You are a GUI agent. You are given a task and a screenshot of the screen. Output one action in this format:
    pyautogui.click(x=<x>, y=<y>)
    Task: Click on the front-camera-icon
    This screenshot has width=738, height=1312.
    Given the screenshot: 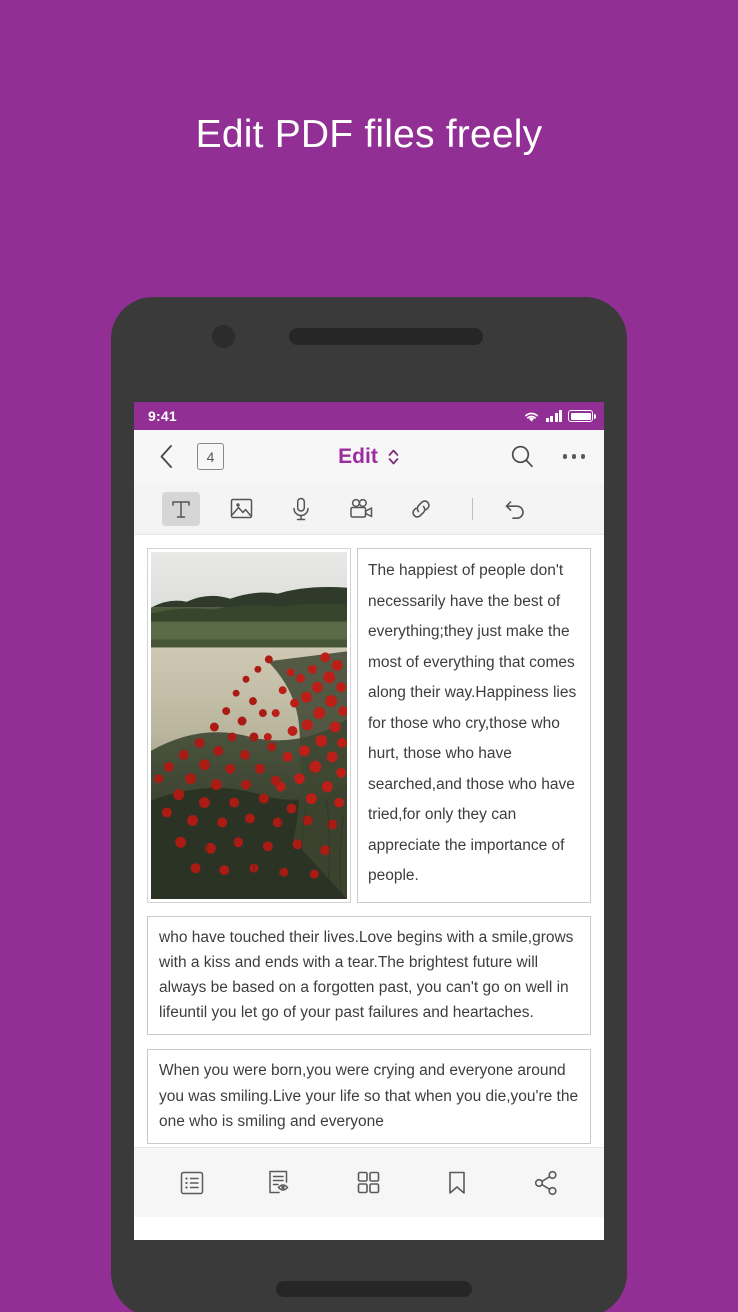 What is the action you would take?
    pyautogui.click(x=223, y=336)
    